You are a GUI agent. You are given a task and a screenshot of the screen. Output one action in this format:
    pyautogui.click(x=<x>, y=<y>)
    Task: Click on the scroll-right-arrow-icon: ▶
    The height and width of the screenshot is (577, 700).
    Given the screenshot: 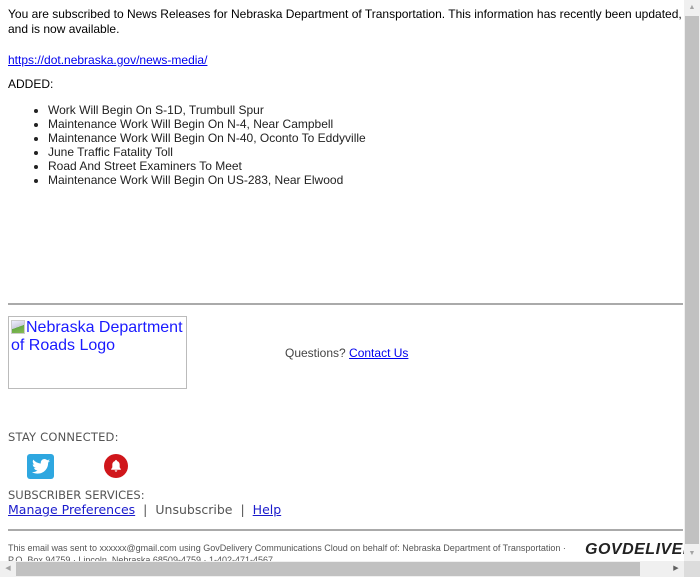 What is the action you would take?
    pyautogui.click(x=676, y=569)
    